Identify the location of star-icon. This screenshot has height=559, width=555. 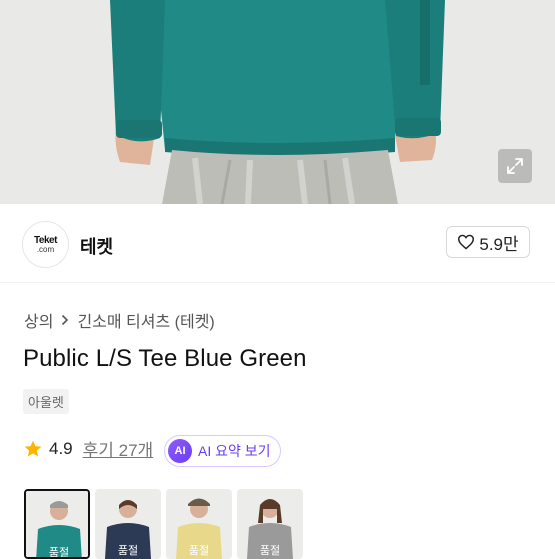
(33, 448).